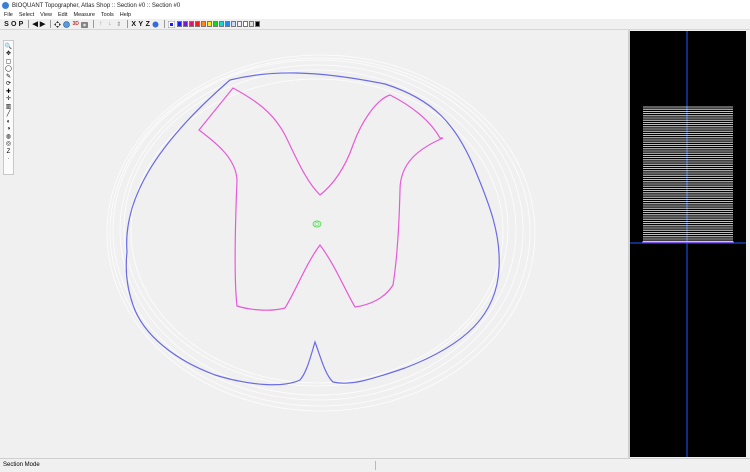 Image resolution: width=750 pixels, height=472 pixels. What do you see at coordinates (5, 5) in the screenshot?
I see `app-icon` at bounding box center [5, 5].